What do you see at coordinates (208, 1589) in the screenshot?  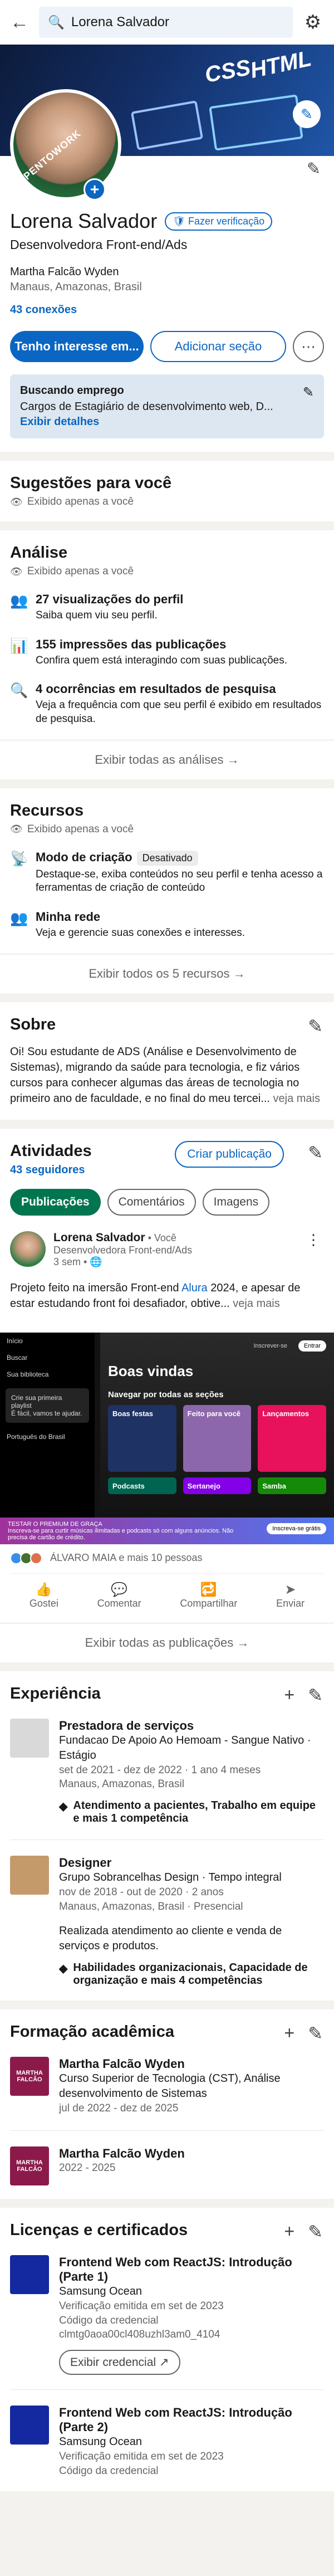 I see `repost-icon: 🔁` at bounding box center [208, 1589].